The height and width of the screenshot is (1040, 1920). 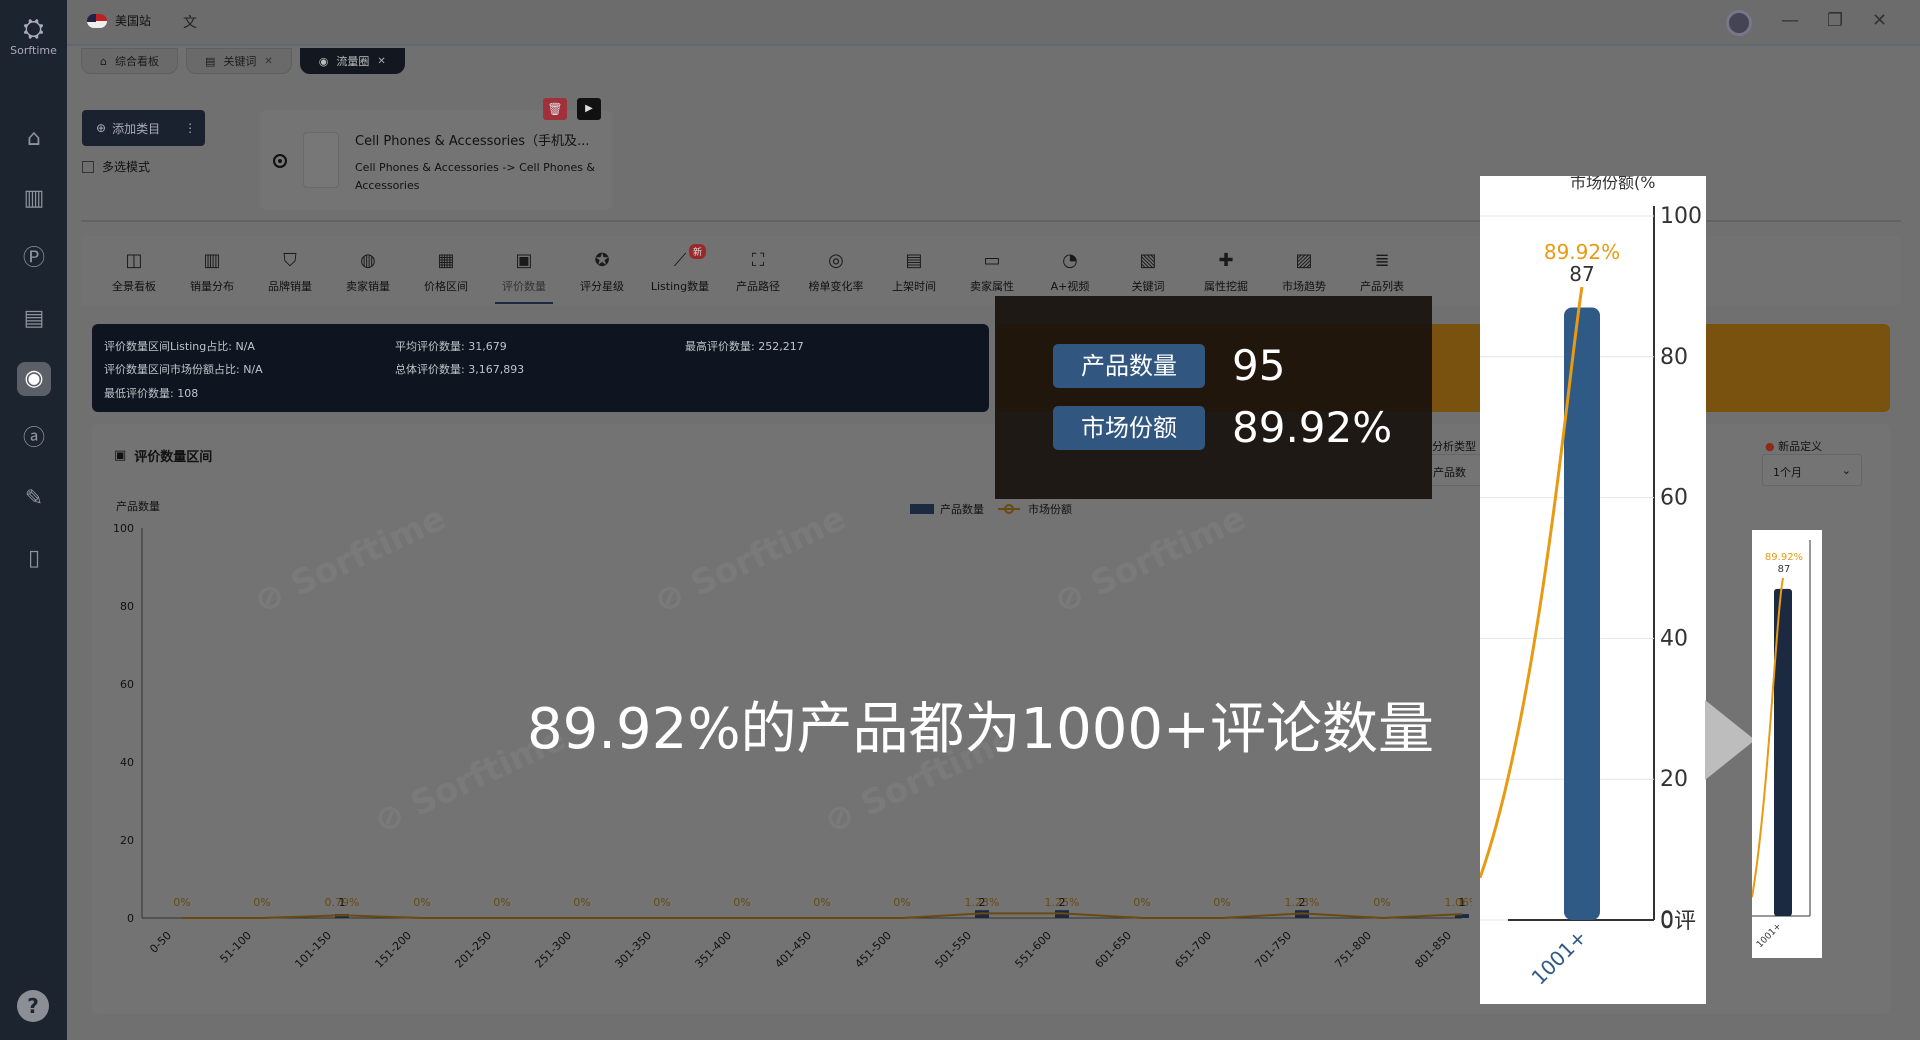 I want to click on feature-tab: ▧ 关键词, so click(x=1148, y=272).